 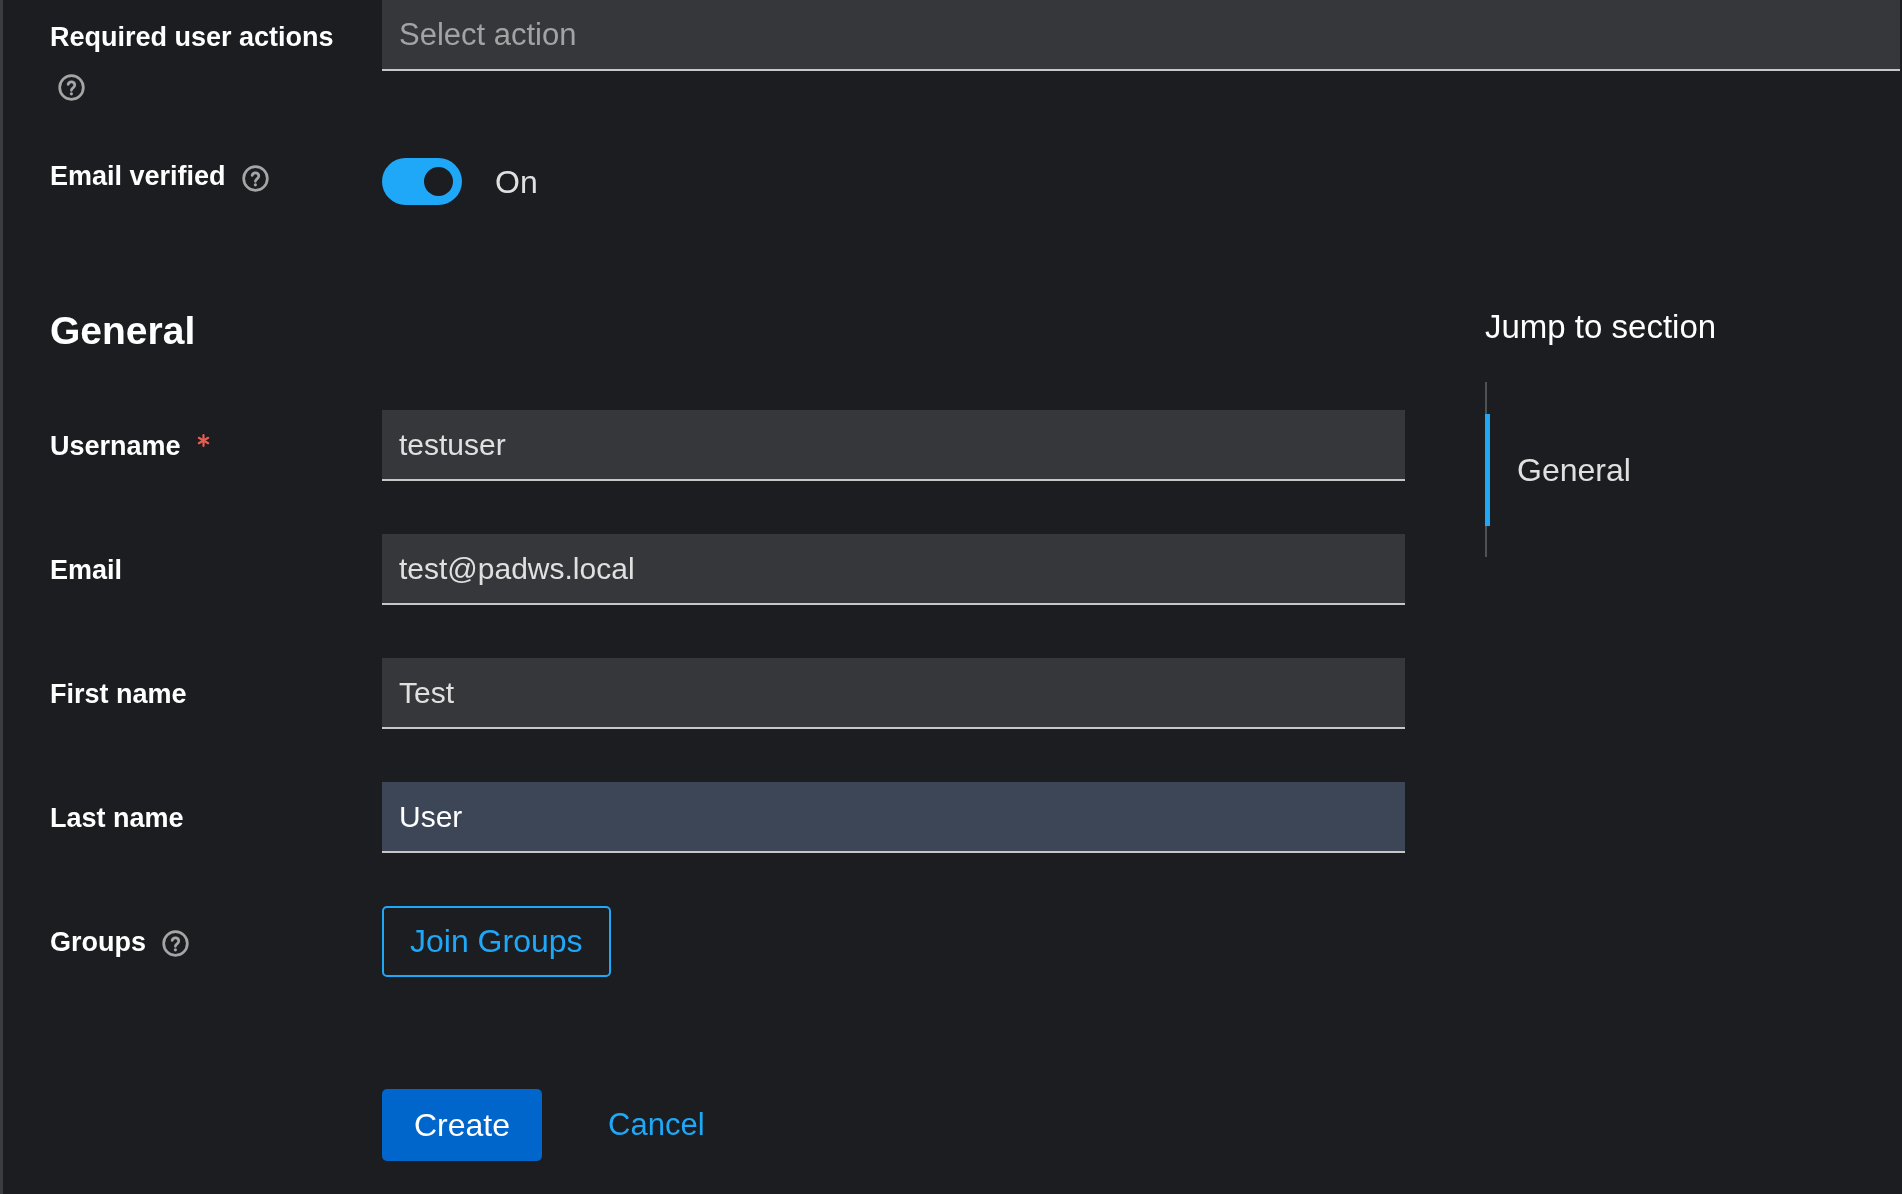 What do you see at coordinates (118, 693) in the screenshot?
I see `field-label: First name` at bounding box center [118, 693].